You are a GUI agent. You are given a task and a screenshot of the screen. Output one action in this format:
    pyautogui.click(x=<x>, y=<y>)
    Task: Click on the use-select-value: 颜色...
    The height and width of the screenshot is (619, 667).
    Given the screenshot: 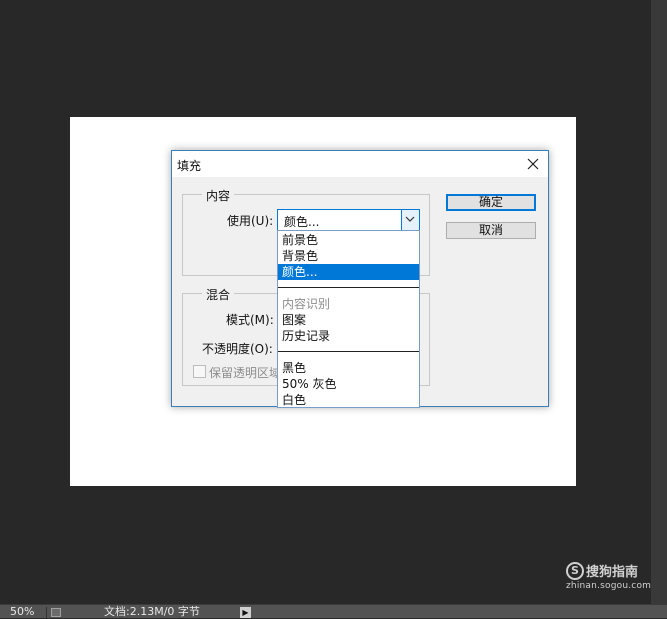 What is the action you would take?
    pyautogui.click(x=302, y=222)
    